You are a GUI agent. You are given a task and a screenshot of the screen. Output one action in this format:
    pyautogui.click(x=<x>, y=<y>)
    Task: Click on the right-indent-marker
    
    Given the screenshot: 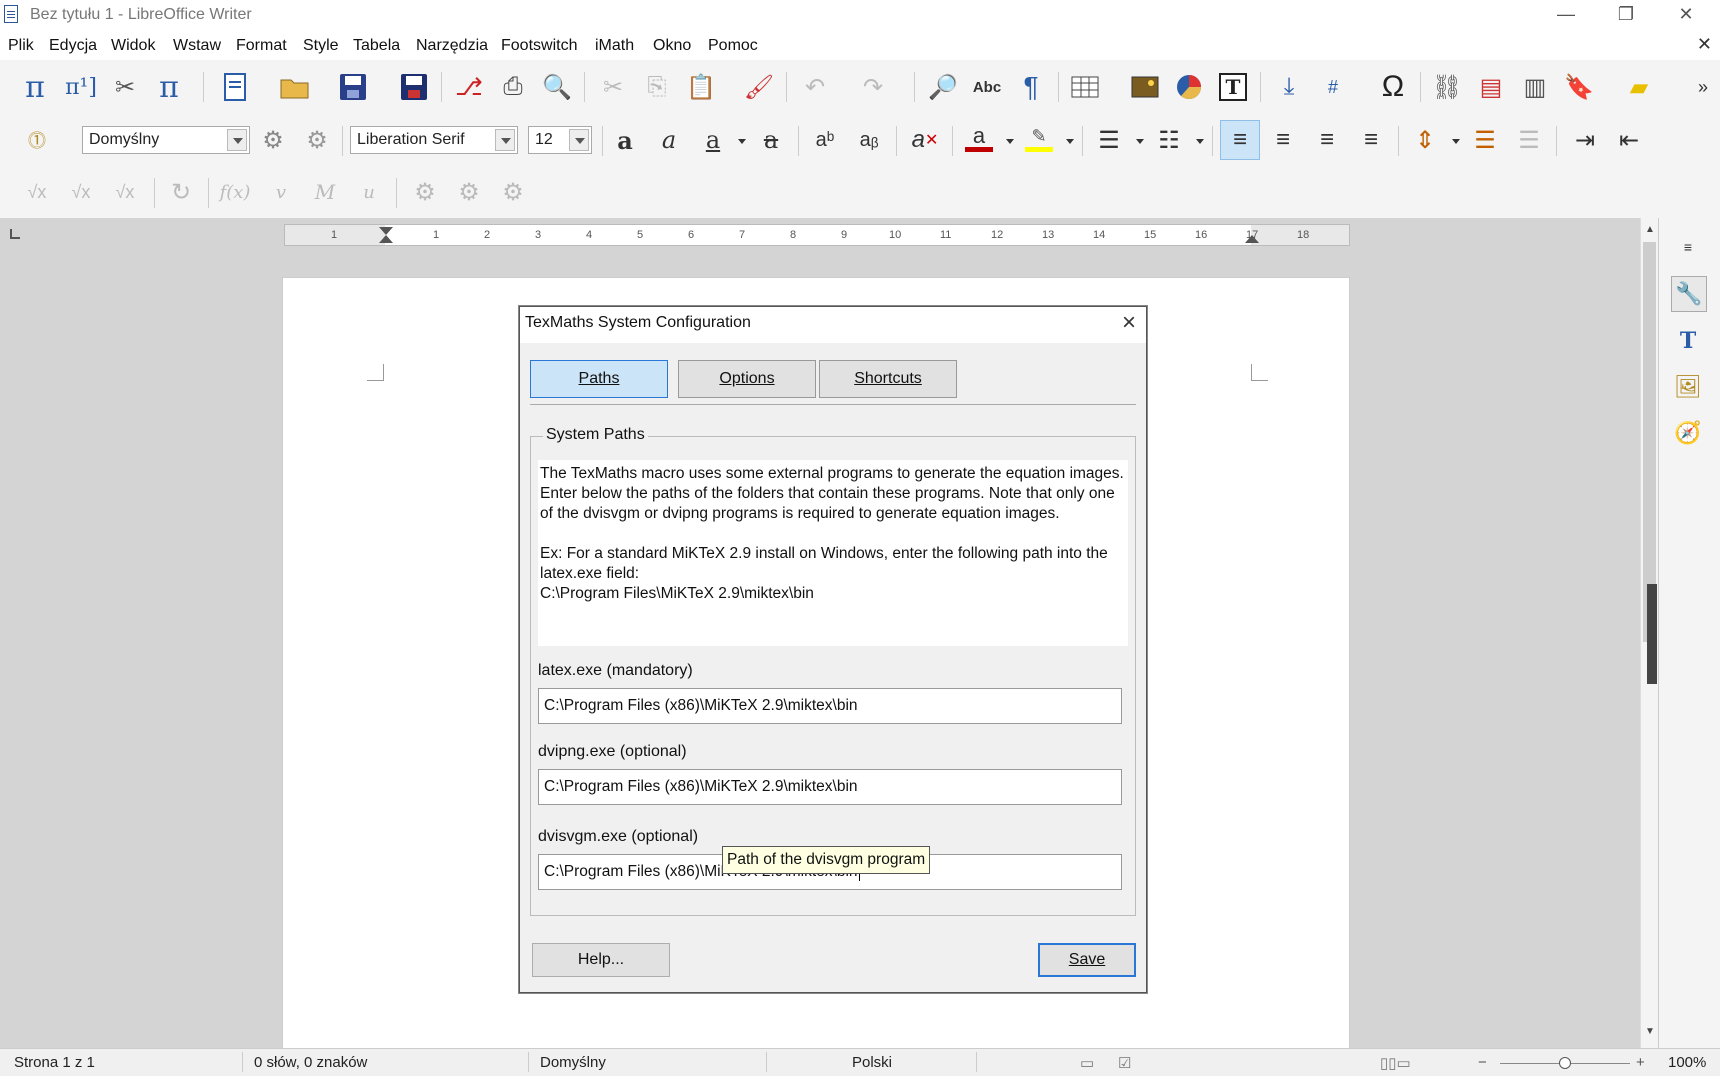 What is the action you would take?
    pyautogui.click(x=1252, y=239)
    